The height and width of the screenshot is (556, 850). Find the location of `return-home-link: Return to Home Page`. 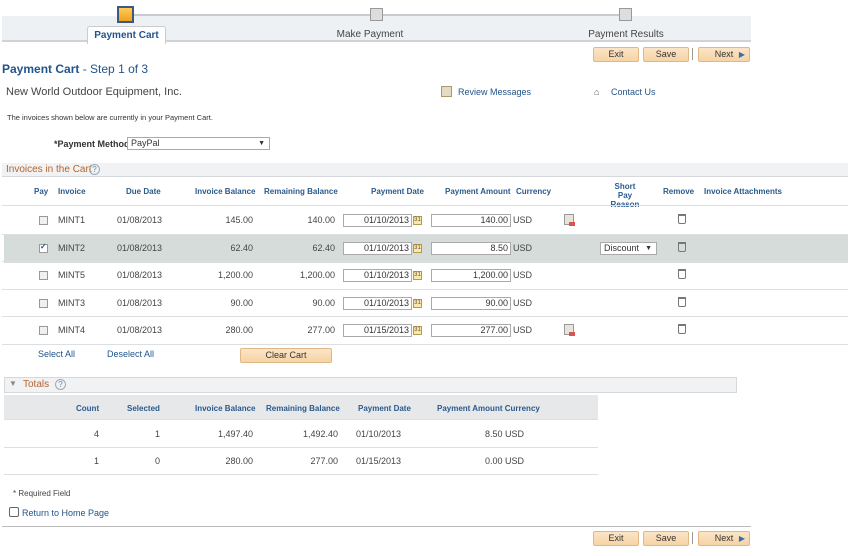

return-home-link: Return to Home Page is located at coordinates (65, 513).